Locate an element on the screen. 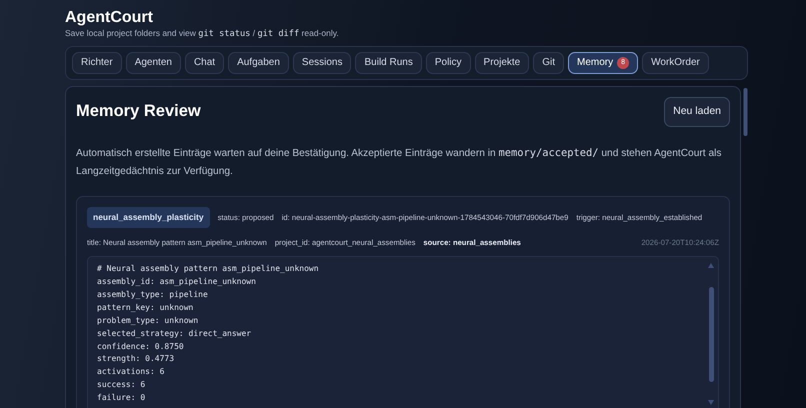 The height and width of the screenshot is (408, 806). nav-tab: WorkOrder is located at coordinates (675, 63).